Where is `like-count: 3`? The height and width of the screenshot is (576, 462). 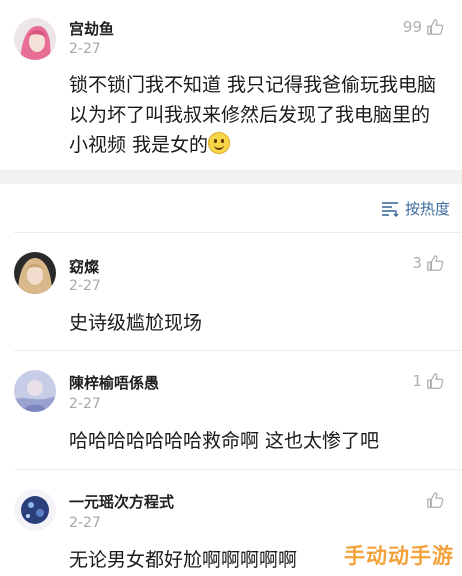
like-count: 3 is located at coordinates (417, 263).